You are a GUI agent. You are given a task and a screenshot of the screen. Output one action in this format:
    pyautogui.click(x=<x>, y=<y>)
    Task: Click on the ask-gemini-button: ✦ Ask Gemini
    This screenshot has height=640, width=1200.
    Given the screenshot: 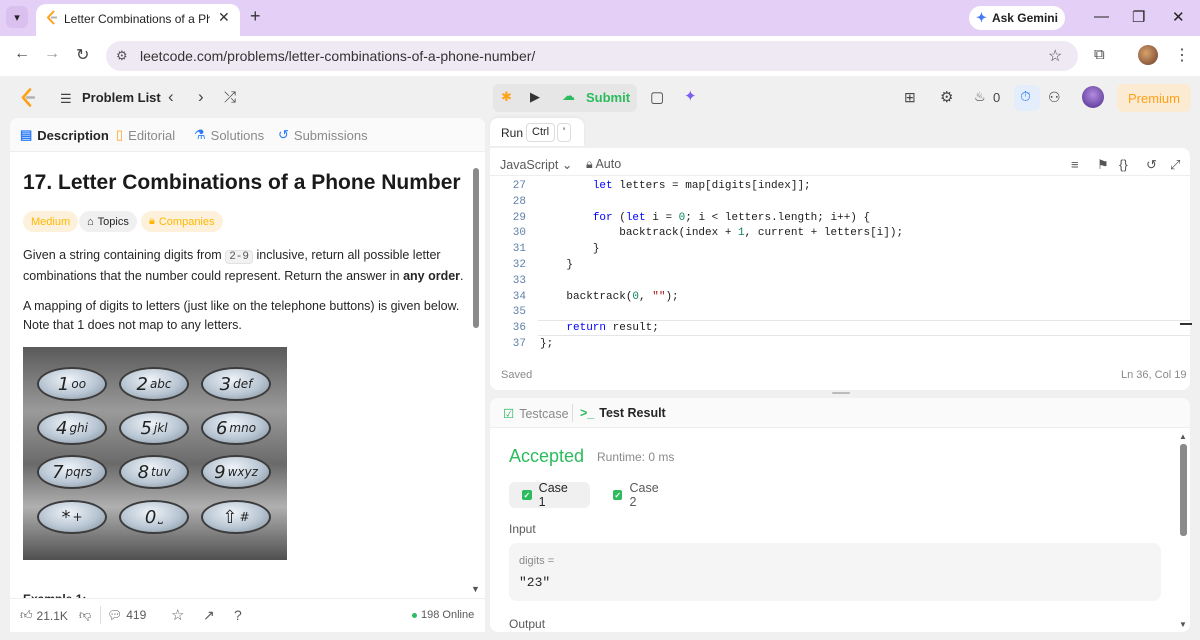 What is the action you would take?
    pyautogui.click(x=1017, y=18)
    